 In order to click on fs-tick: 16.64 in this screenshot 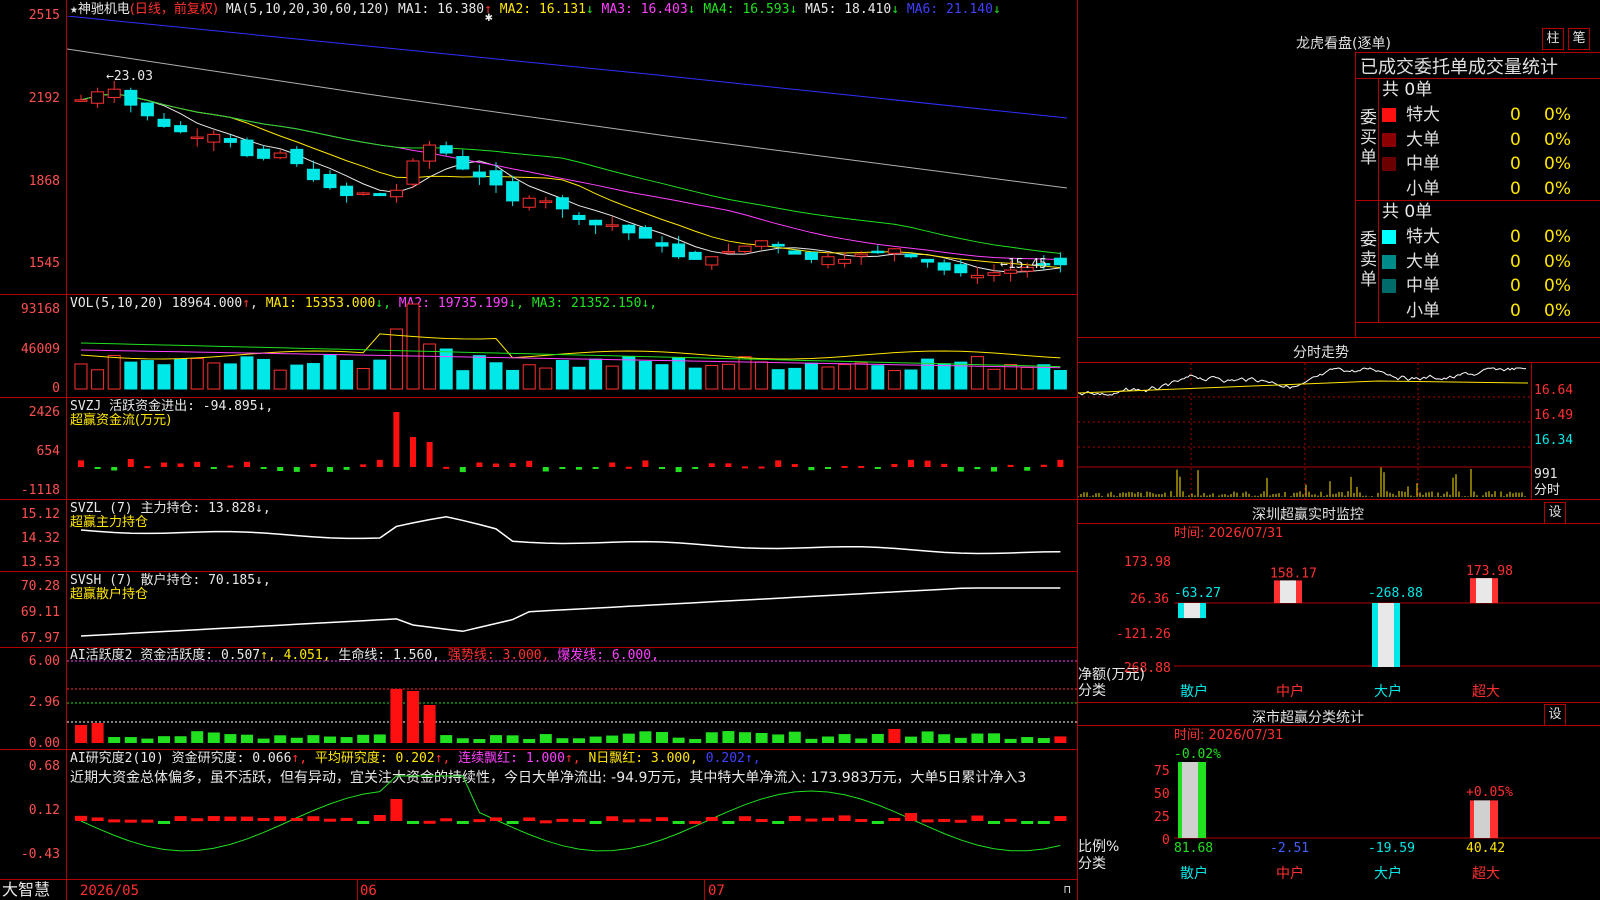, I will do `click(1554, 390)`.